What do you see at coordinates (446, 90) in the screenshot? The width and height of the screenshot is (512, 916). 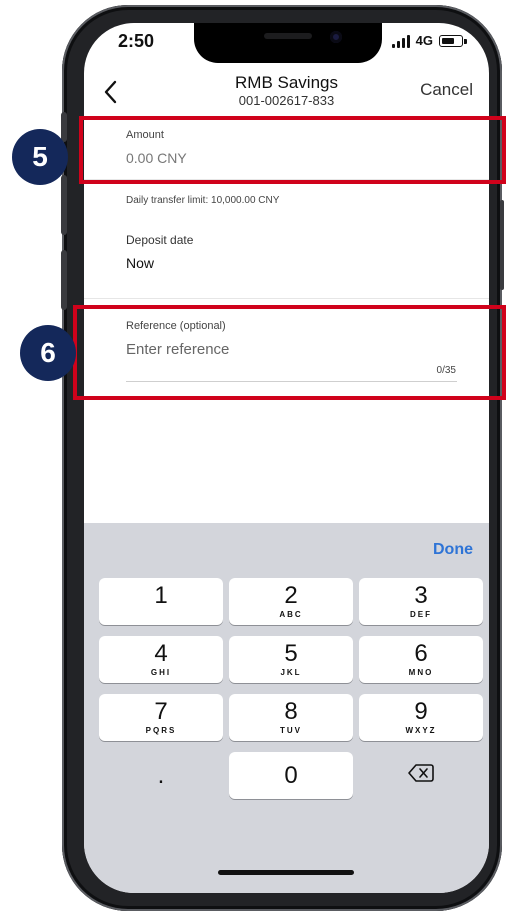 I see `cancel-button: Cancel` at bounding box center [446, 90].